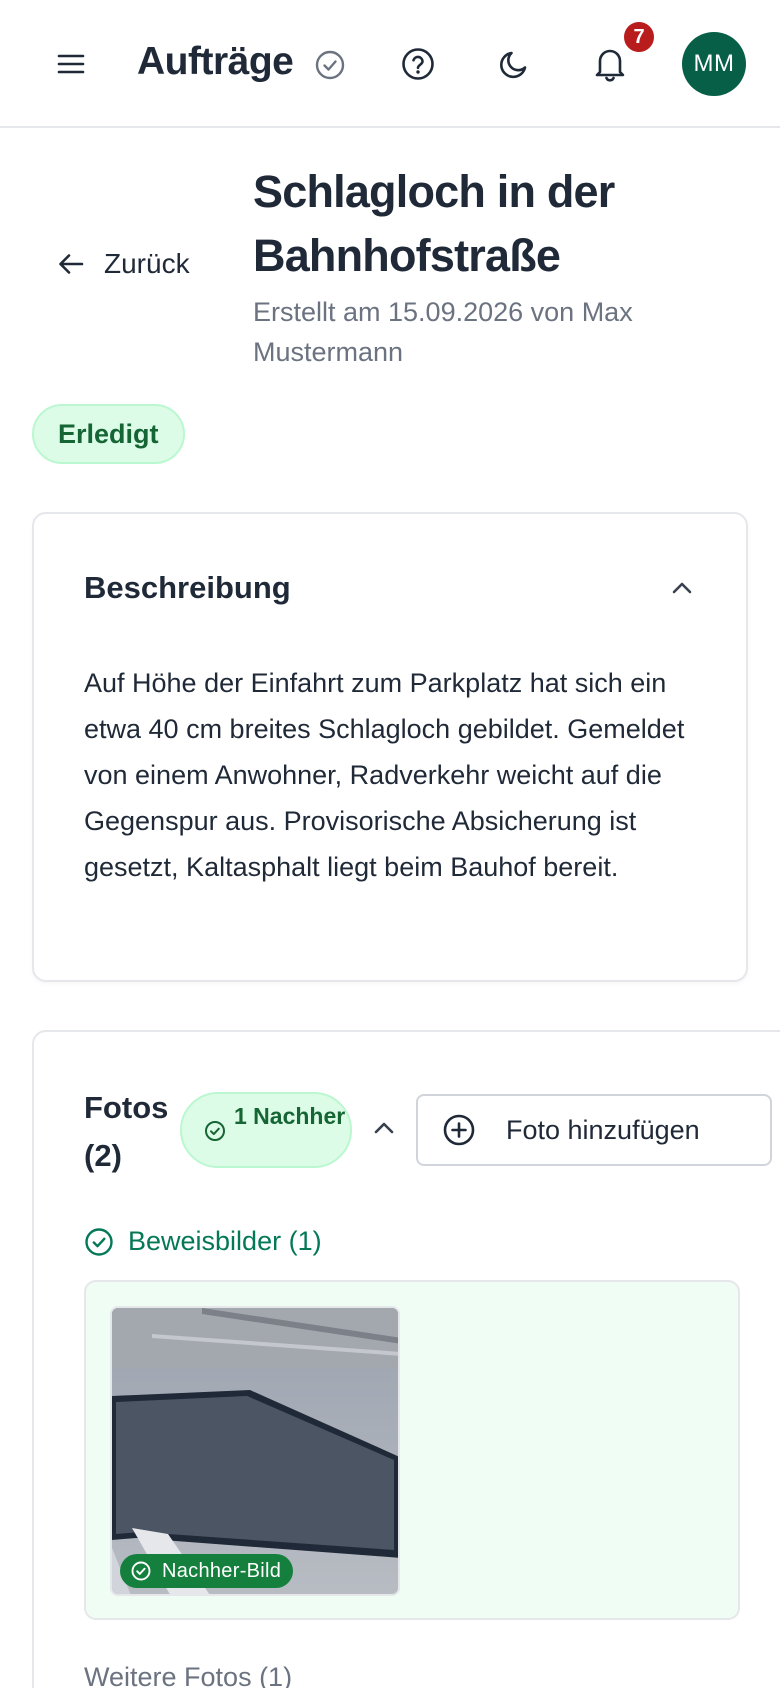 This screenshot has width=780, height=1688. I want to click on add-photo-label: Foto hinzufügen, so click(603, 1129).